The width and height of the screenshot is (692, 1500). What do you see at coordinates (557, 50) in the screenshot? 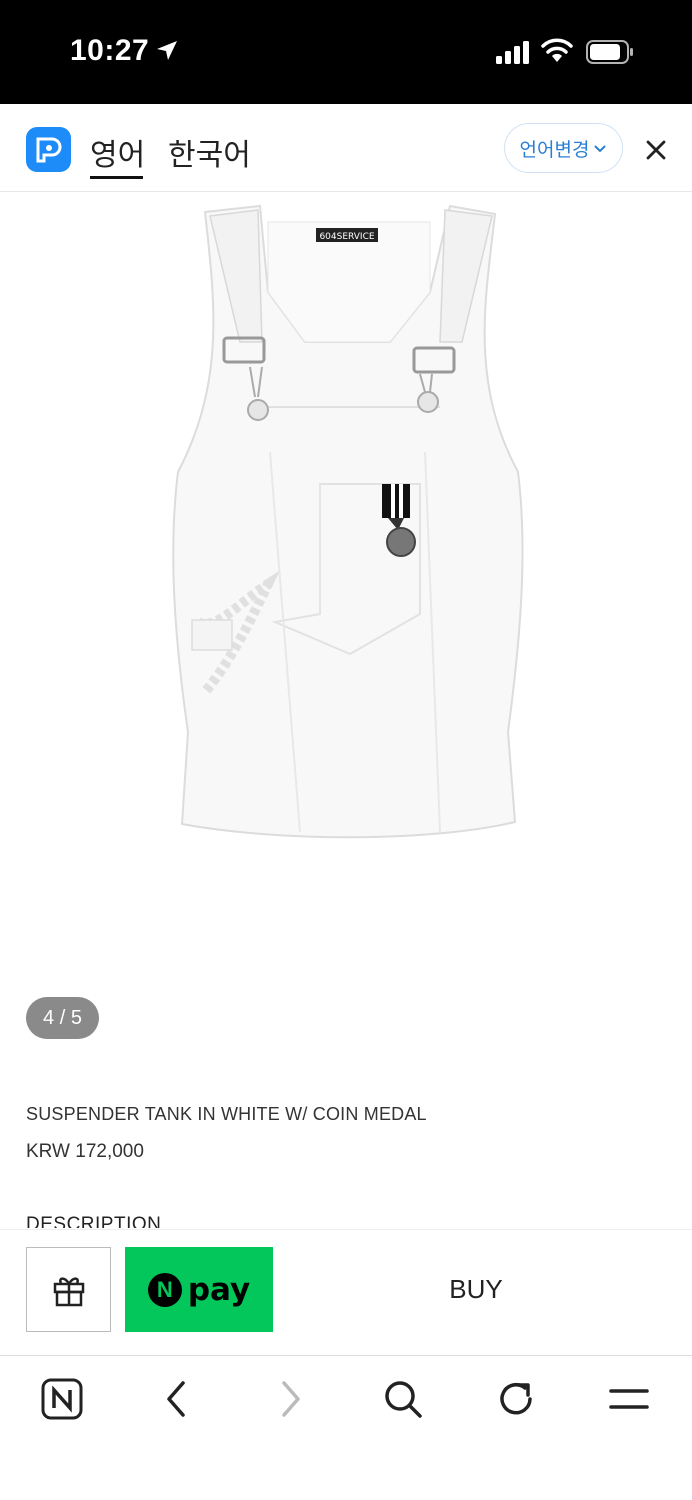
I see `wifi-icon` at bounding box center [557, 50].